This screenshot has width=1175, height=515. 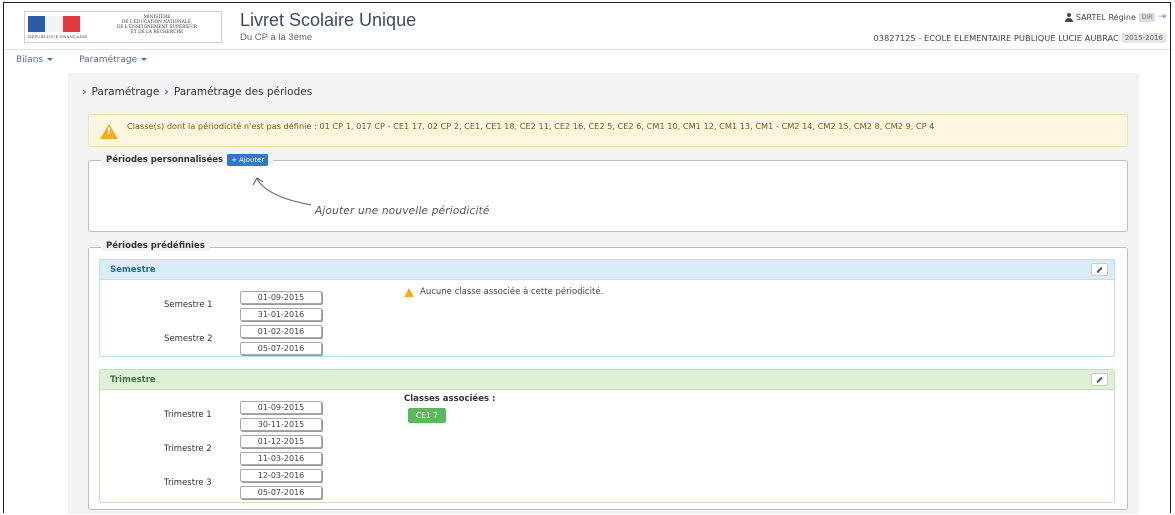 What do you see at coordinates (126, 92) in the screenshot?
I see `breadcrumb-parametrage: Paramétrage` at bounding box center [126, 92].